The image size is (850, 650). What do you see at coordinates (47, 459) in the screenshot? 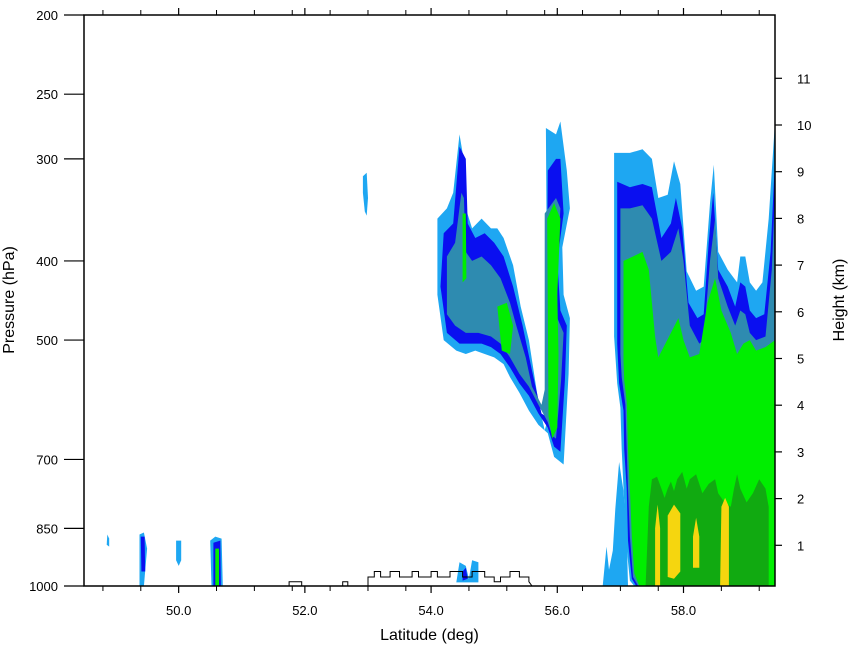
I see `pressure-tick-label-700: 700` at bounding box center [47, 459].